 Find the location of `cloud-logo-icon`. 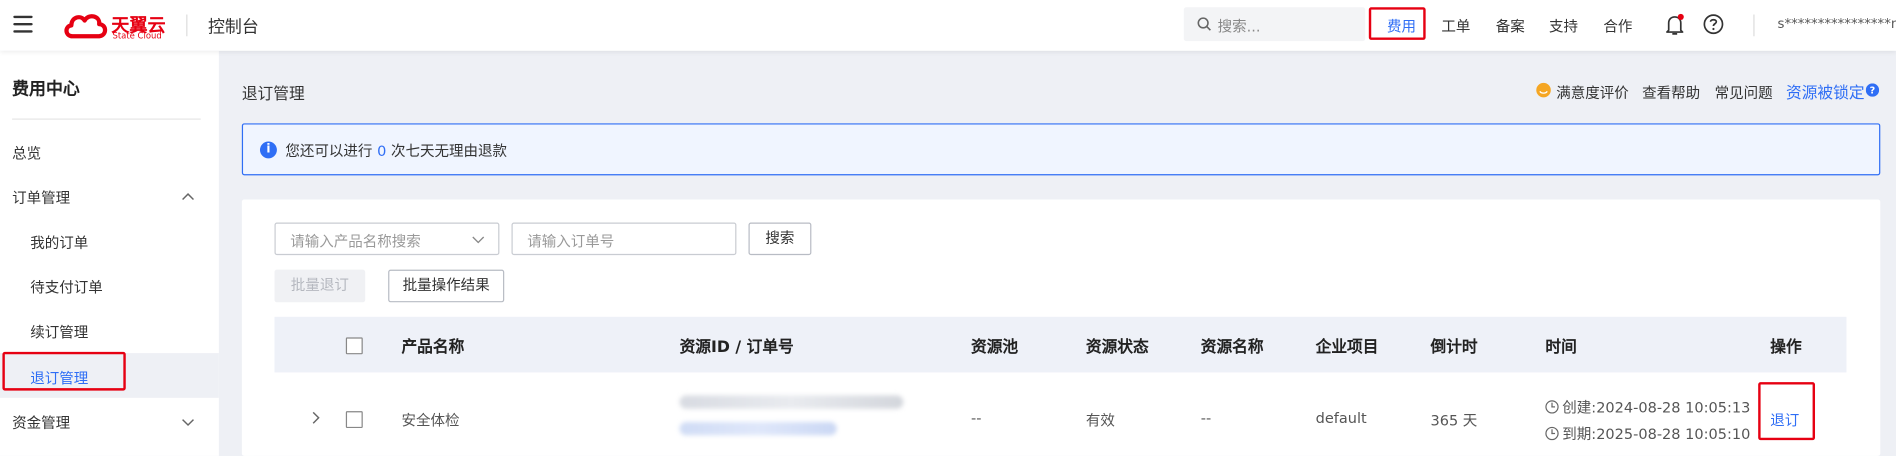

cloud-logo-icon is located at coordinates (86, 26).